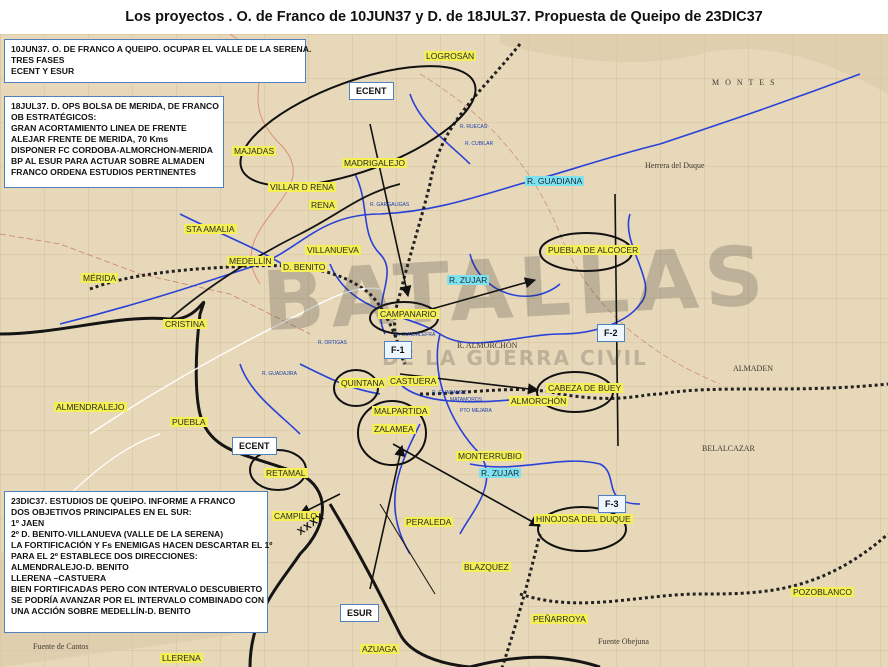 This screenshot has width=888, height=667. What do you see at coordinates (43, 71) in the screenshot?
I see `panel-10jun37-line: ECENT Y ESUR` at bounding box center [43, 71].